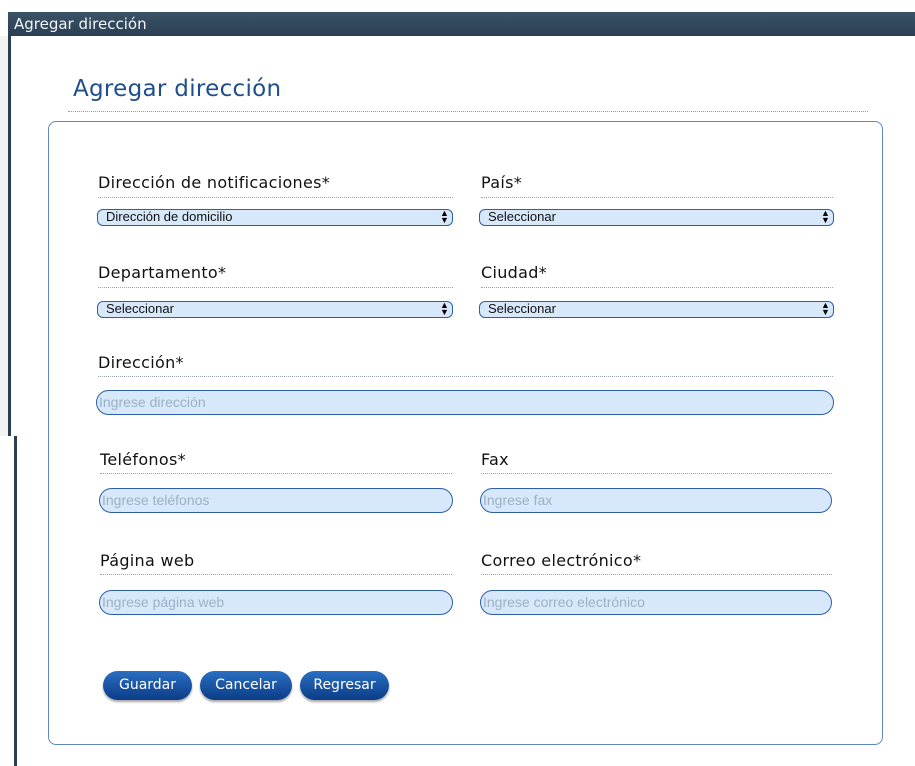  I want to click on address-label: Dirección*, so click(141, 362).